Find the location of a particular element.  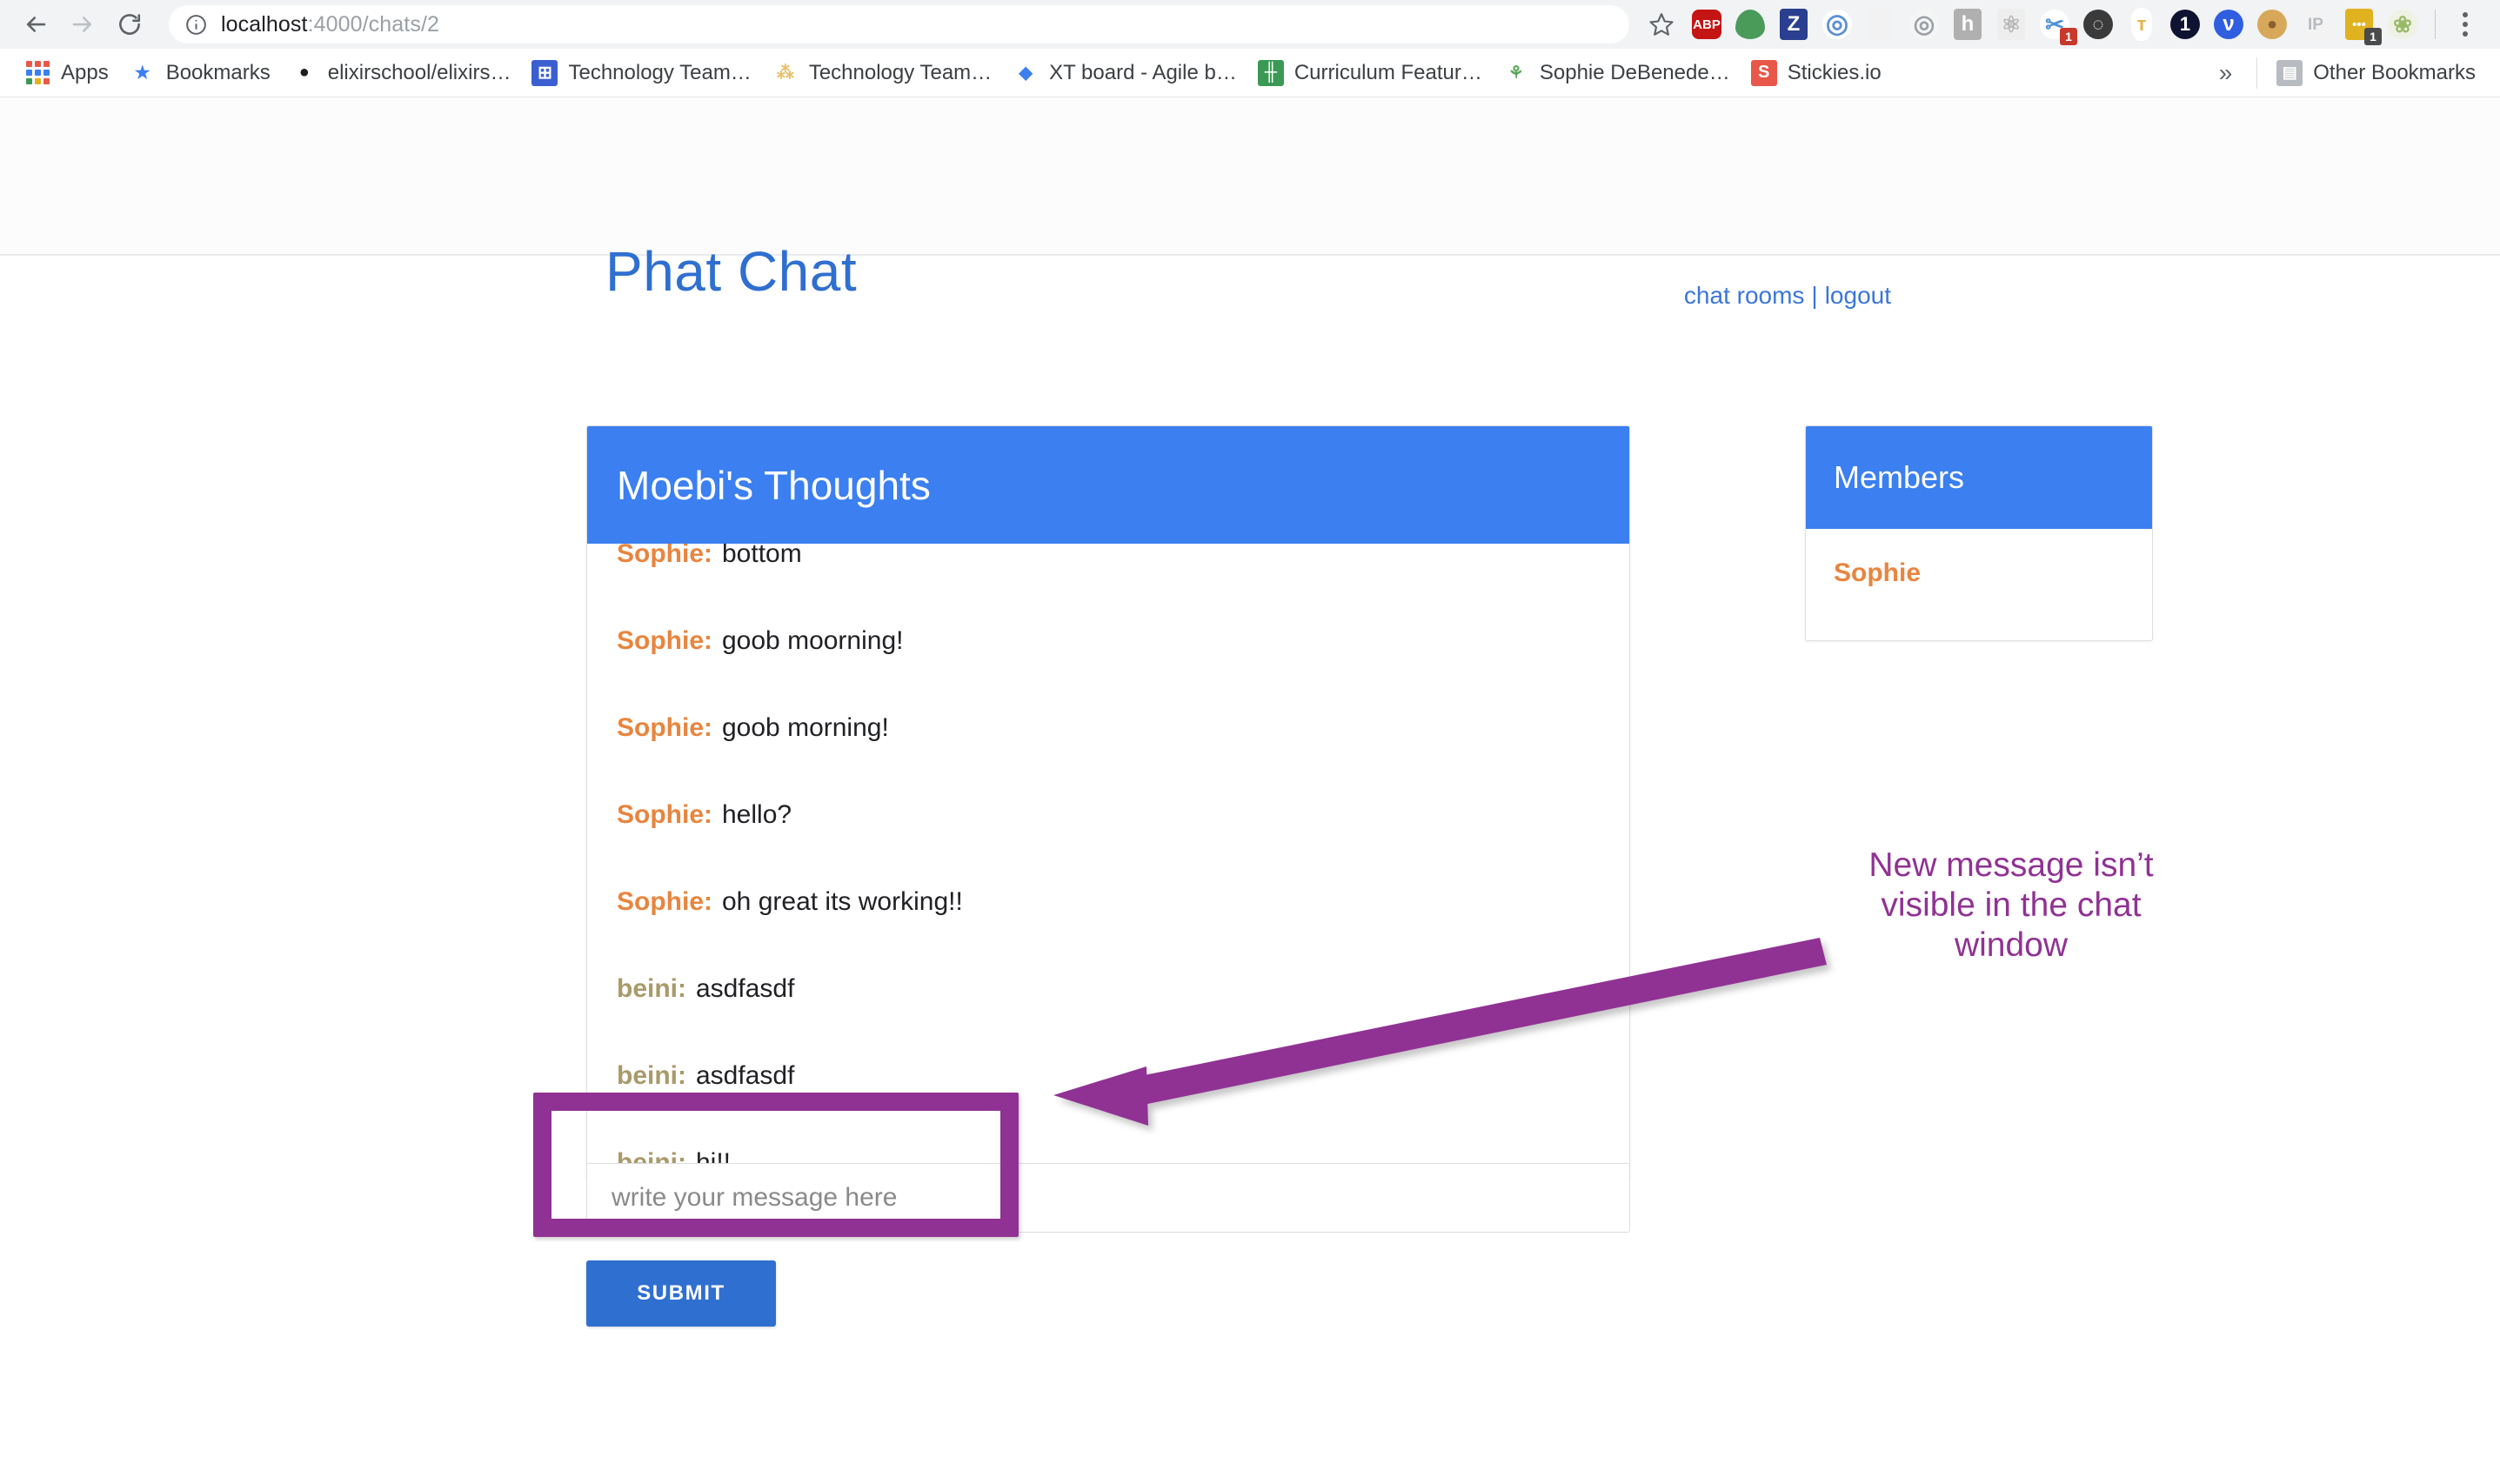

bookmark-stickies-io: S Stickies.io is located at coordinates (1816, 73).